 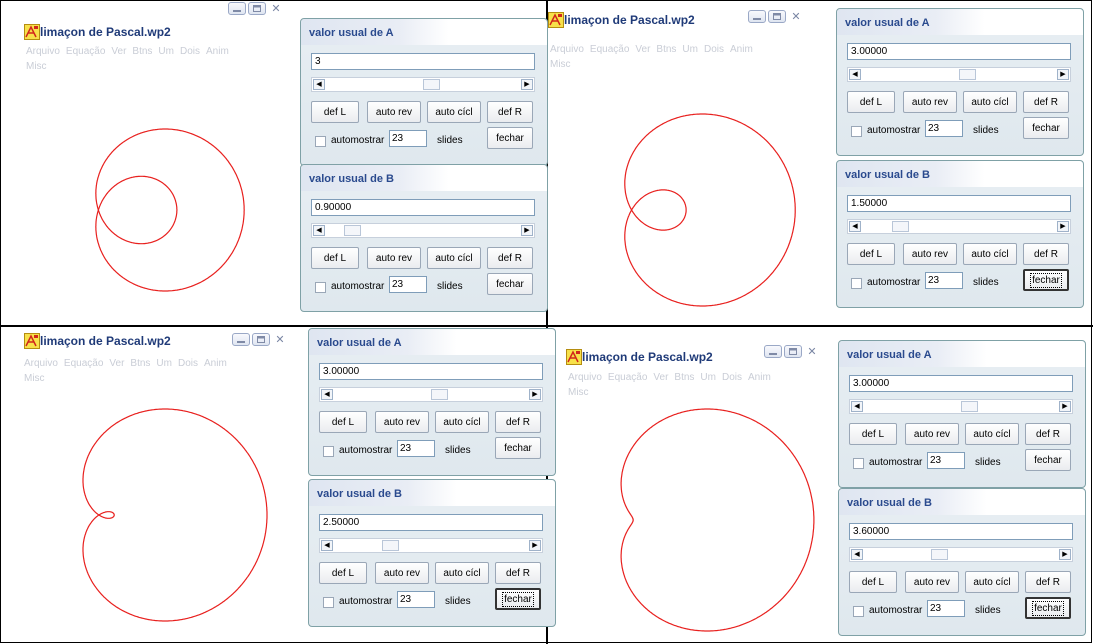 I want to click on menu-item-misc: Misc, so click(x=578, y=392).